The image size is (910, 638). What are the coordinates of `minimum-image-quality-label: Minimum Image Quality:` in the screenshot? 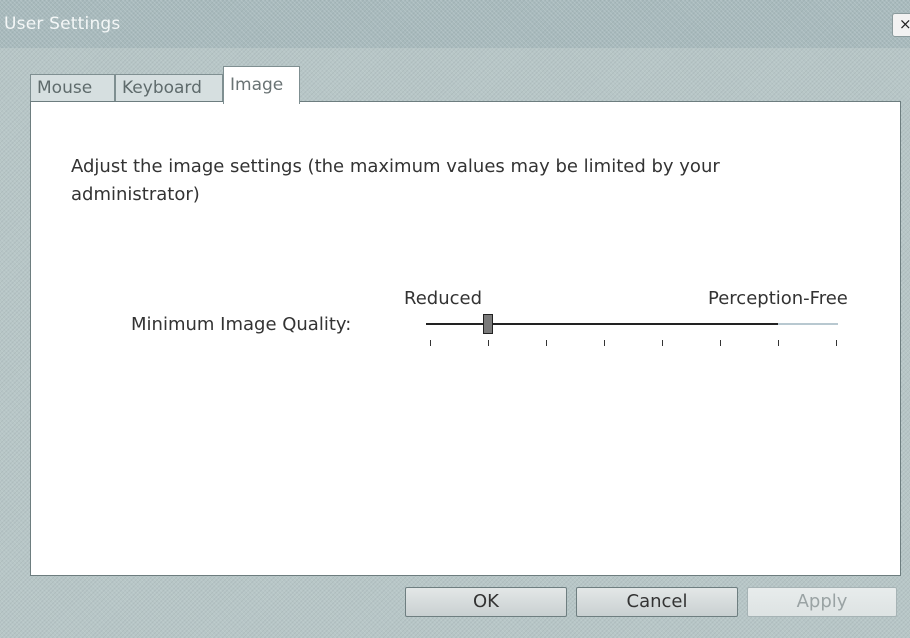 It's located at (241, 324).